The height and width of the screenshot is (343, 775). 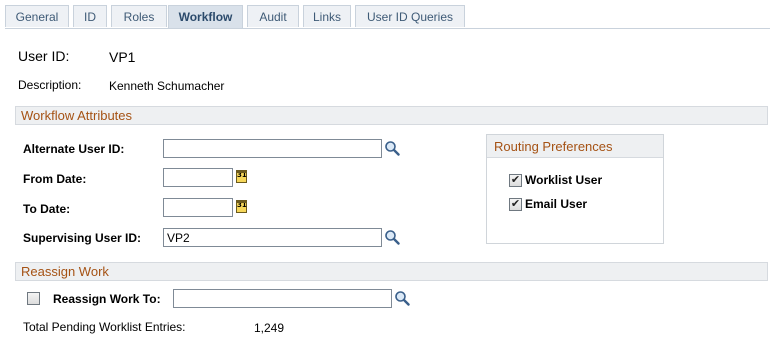 I want to click on reassign-work-header: Reassign Work, so click(x=391, y=271).